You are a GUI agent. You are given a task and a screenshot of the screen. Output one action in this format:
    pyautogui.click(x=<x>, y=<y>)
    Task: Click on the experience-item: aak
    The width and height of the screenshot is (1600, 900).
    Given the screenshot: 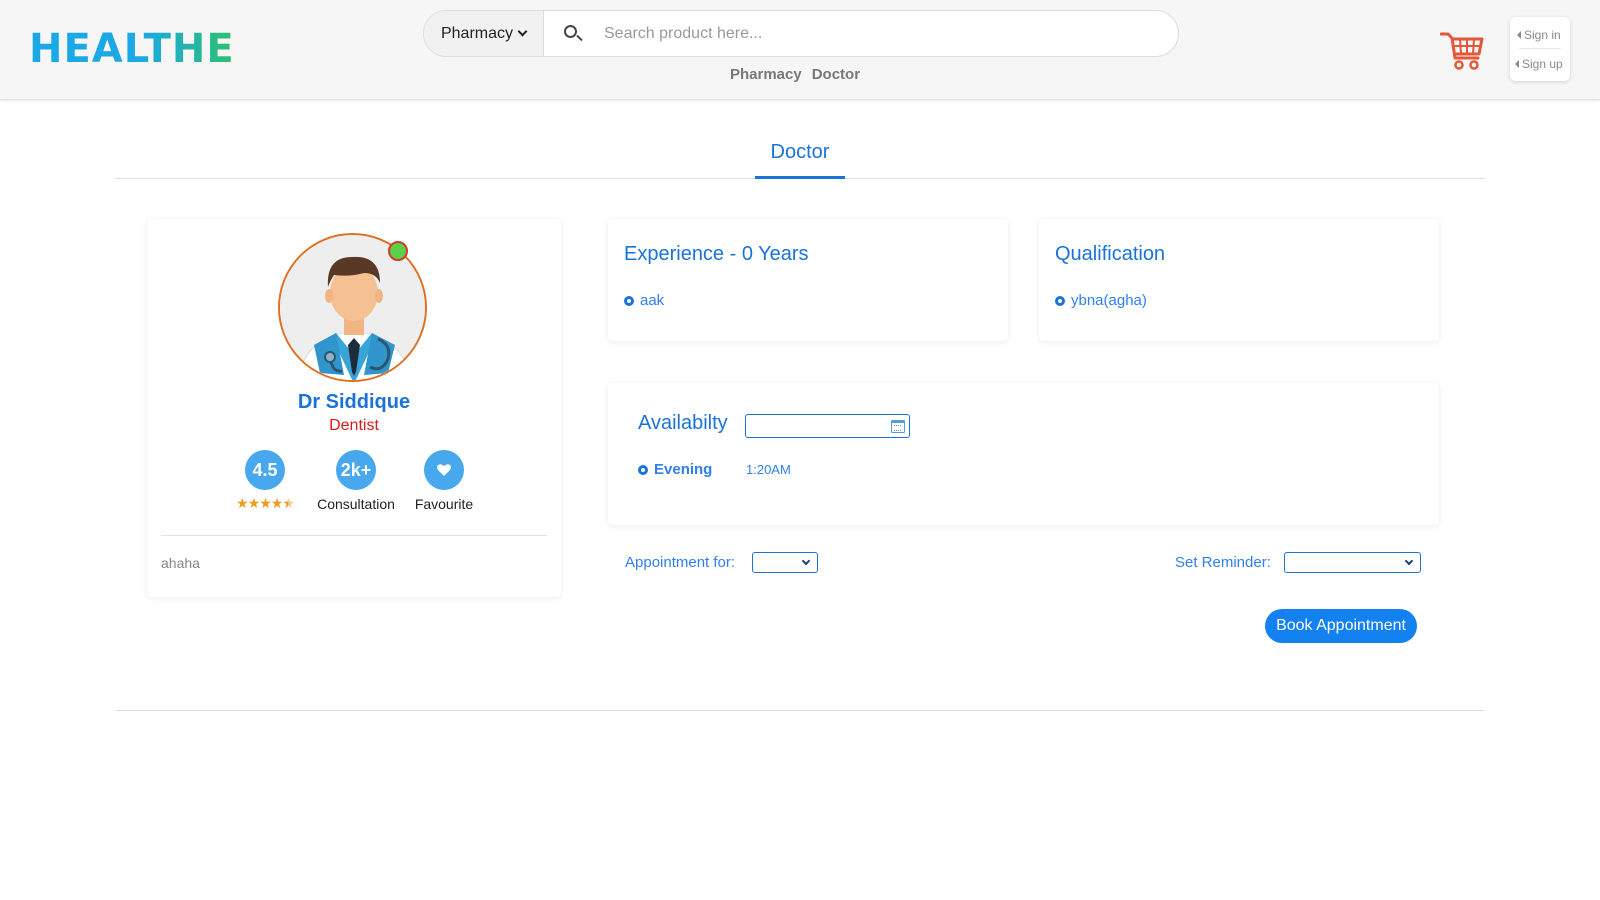 What is the action you would take?
    pyautogui.click(x=644, y=300)
    